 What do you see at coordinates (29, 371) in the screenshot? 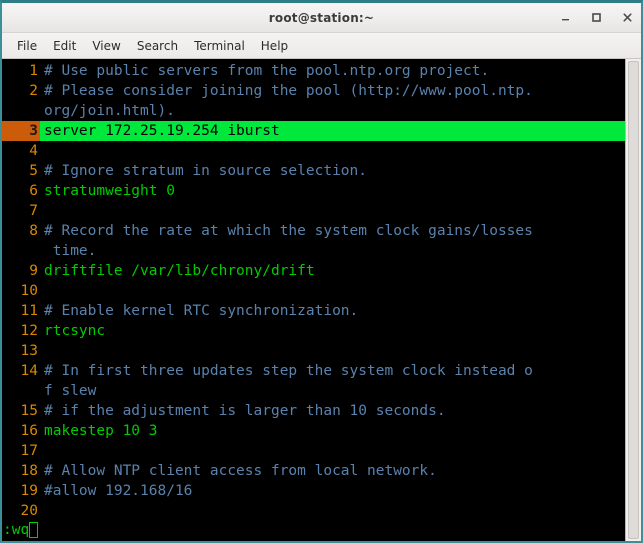
I see `line-number: 14` at bounding box center [29, 371].